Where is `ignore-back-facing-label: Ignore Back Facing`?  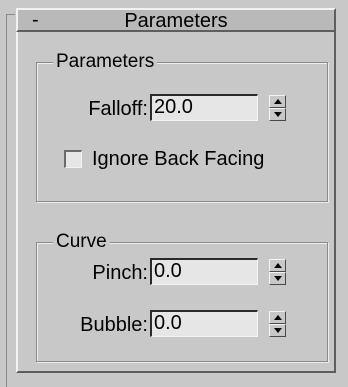 ignore-back-facing-label: Ignore Back Facing is located at coordinates (178, 159).